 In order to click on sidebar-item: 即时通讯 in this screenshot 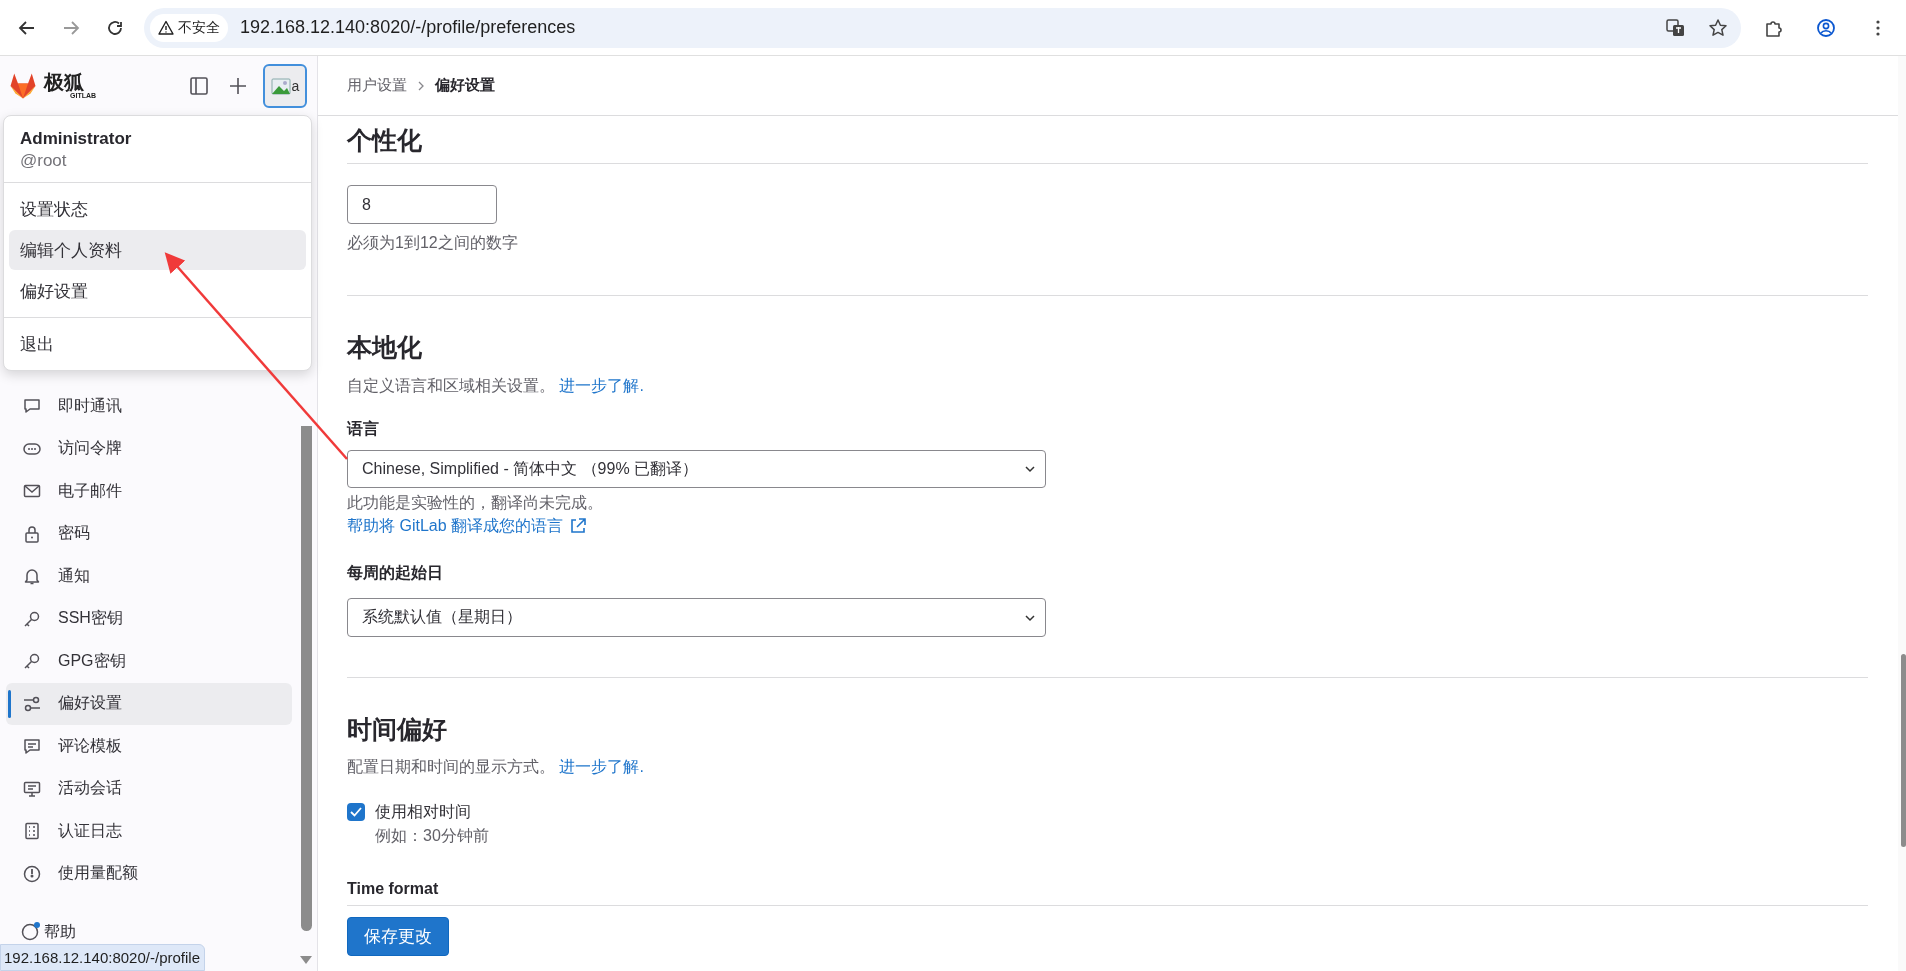, I will do `click(149, 406)`.